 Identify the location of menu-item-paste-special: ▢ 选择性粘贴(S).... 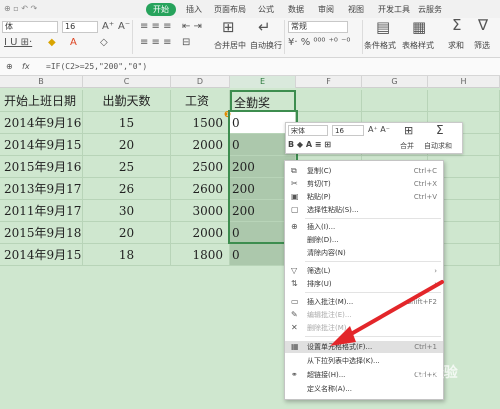
(364, 210).